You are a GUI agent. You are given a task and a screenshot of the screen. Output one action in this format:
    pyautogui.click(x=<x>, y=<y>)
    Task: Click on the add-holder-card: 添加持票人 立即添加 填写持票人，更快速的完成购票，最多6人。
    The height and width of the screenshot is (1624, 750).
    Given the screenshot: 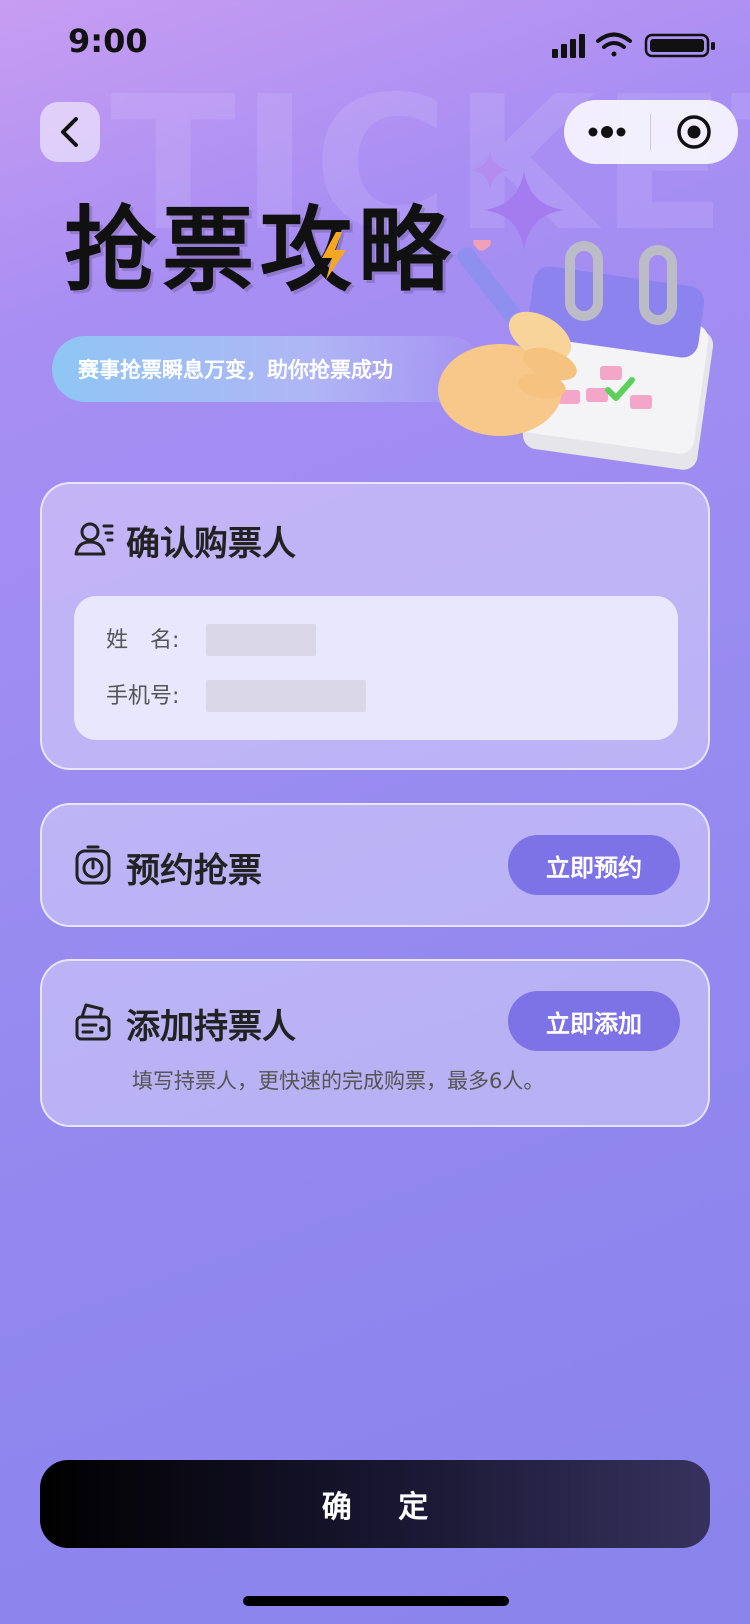 What is the action you would take?
    pyautogui.click(x=375, y=1043)
    